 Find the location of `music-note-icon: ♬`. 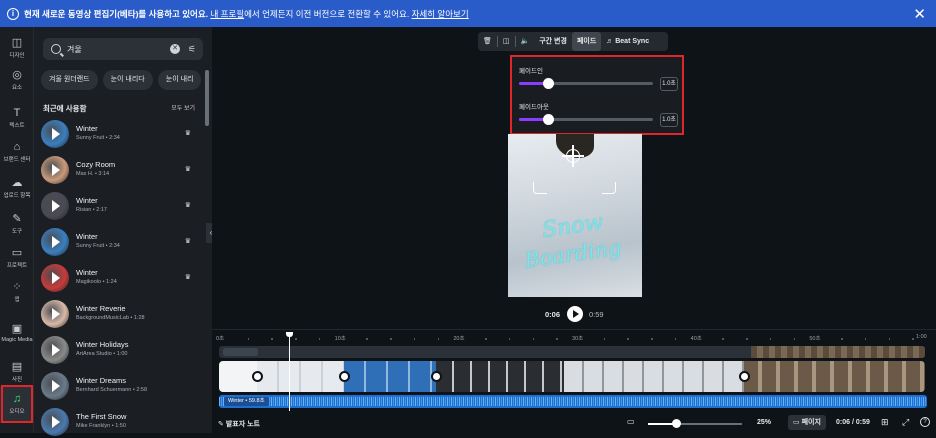

music-note-icon: ♬ is located at coordinates (610, 41).